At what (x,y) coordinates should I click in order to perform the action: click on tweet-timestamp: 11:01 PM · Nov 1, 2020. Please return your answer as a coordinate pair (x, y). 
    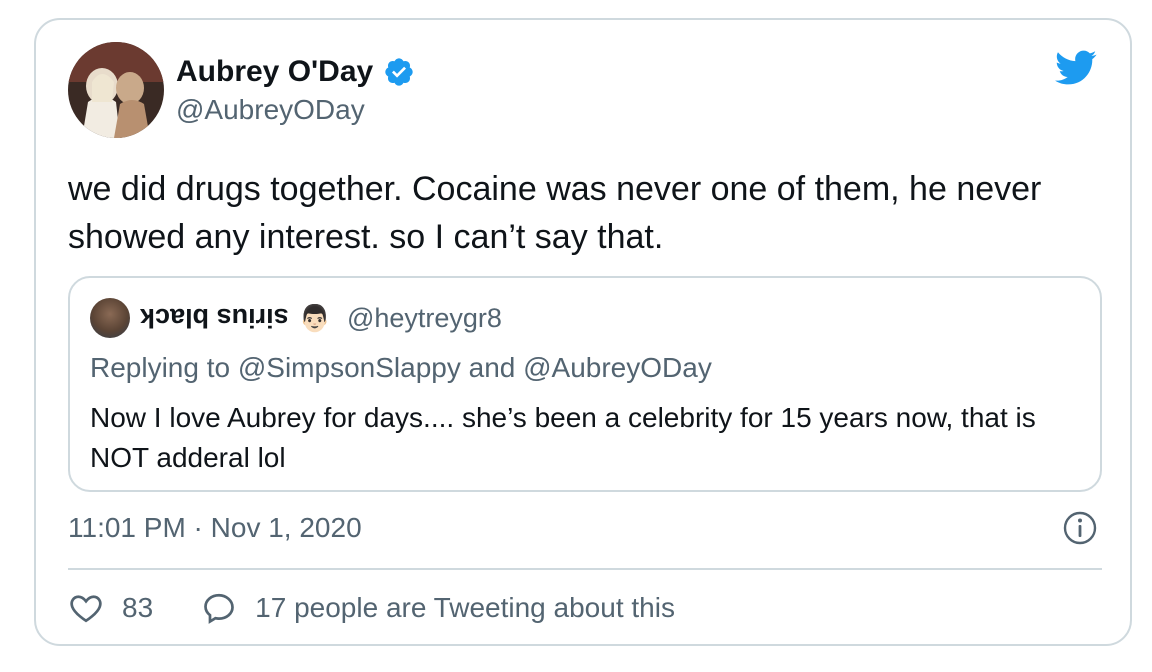
    Looking at the image, I should click on (215, 528).